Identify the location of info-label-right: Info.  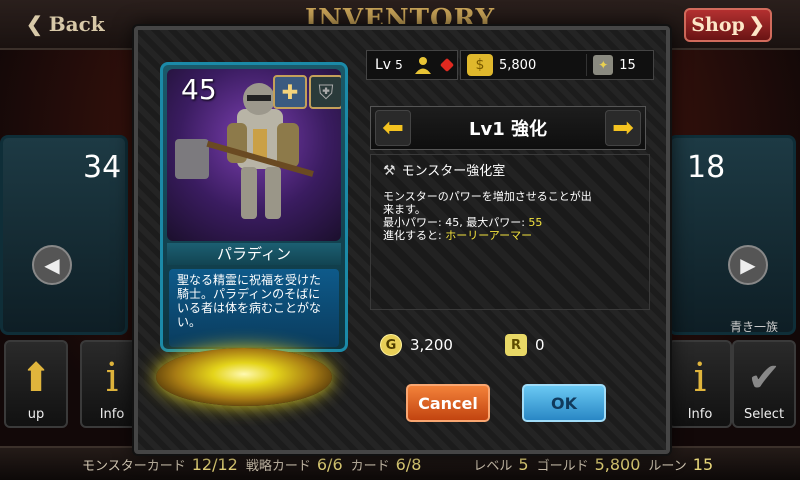
(700, 414).